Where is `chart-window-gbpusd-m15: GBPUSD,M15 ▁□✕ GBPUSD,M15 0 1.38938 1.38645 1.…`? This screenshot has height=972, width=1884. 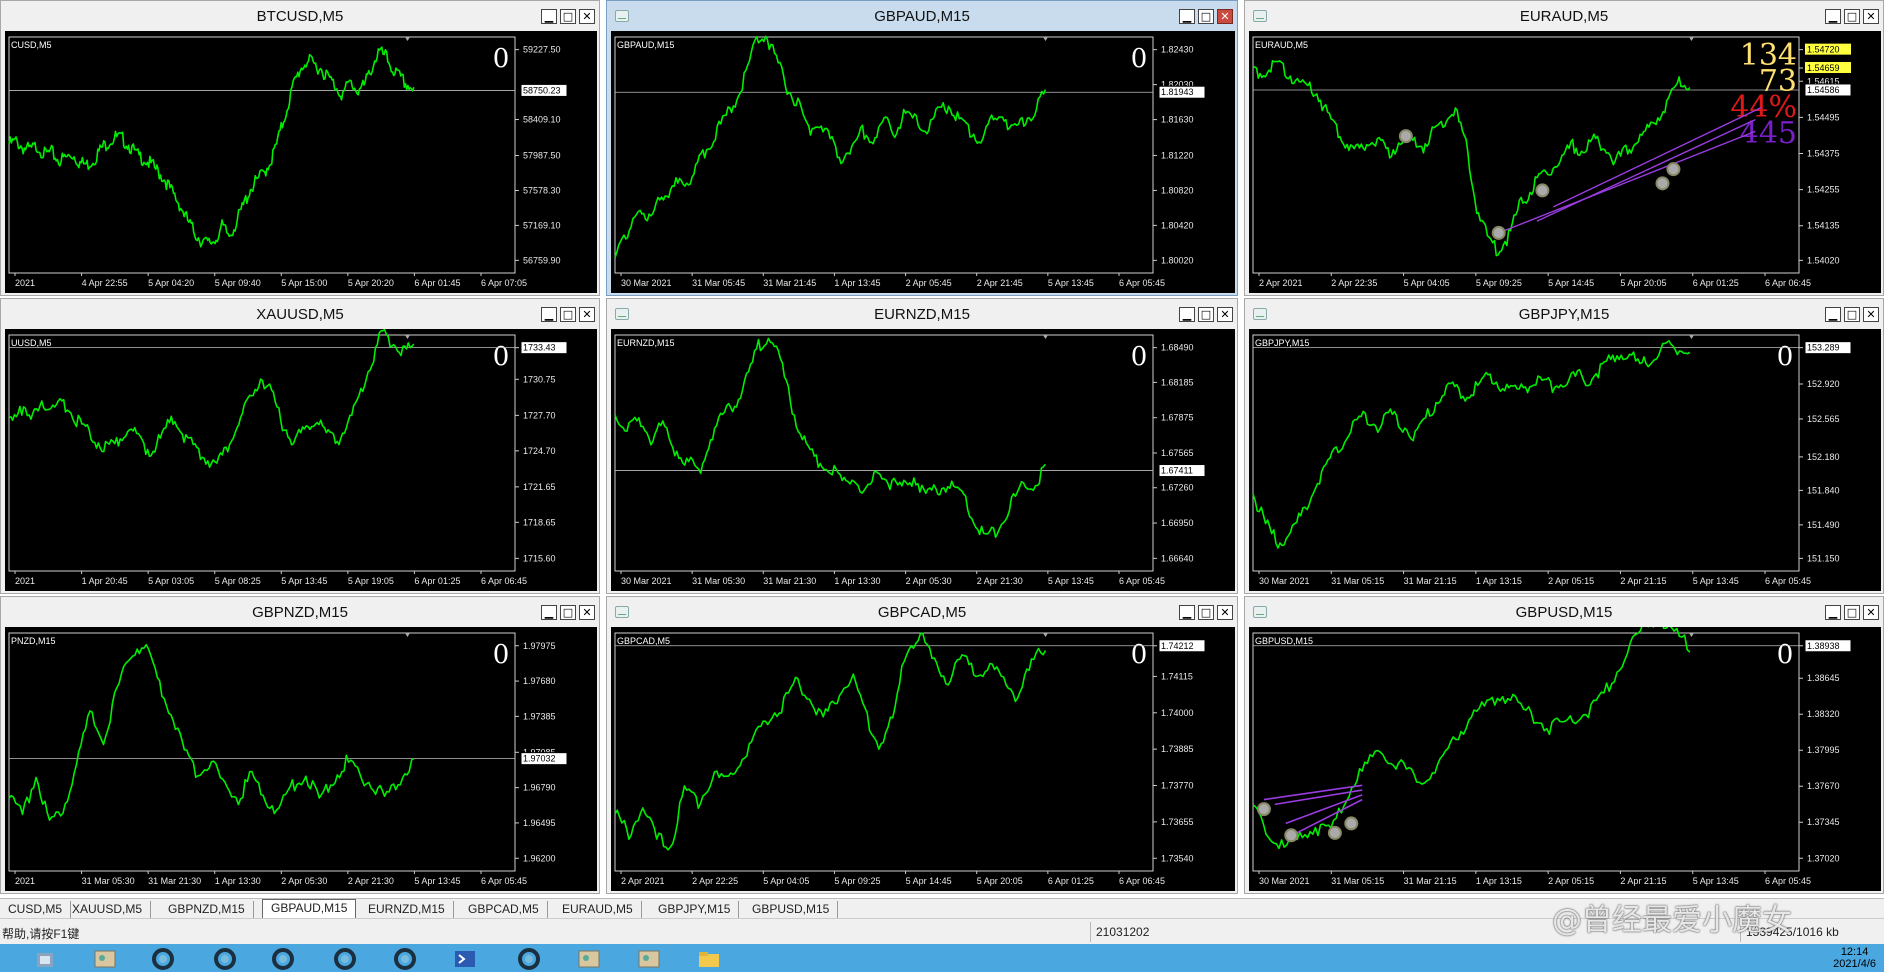 chart-window-gbpusd-m15: GBPUSD,M15 ▁□✕ GBPUSD,M15 0 1.38938 1.38645 1.… is located at coordinates (1564, 745).